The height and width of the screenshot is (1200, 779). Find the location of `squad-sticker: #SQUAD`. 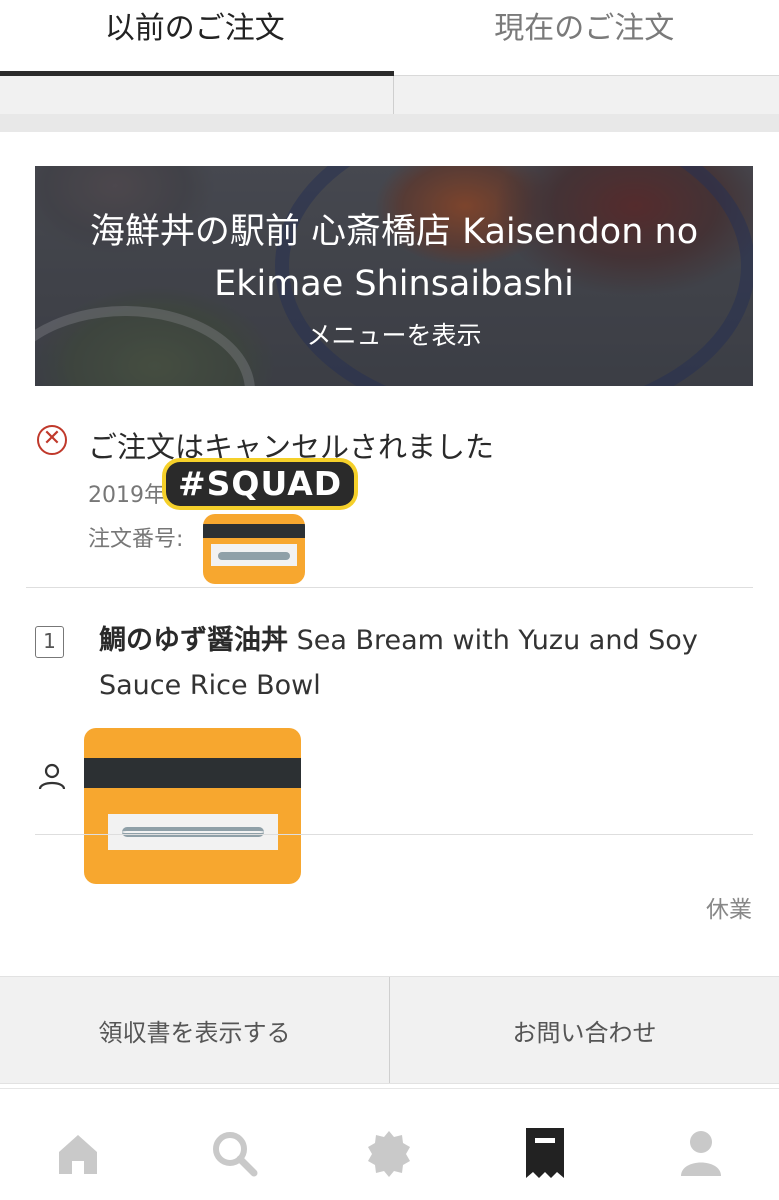

squad-sticker: #SQUAD is located at coordinates (260, 484).